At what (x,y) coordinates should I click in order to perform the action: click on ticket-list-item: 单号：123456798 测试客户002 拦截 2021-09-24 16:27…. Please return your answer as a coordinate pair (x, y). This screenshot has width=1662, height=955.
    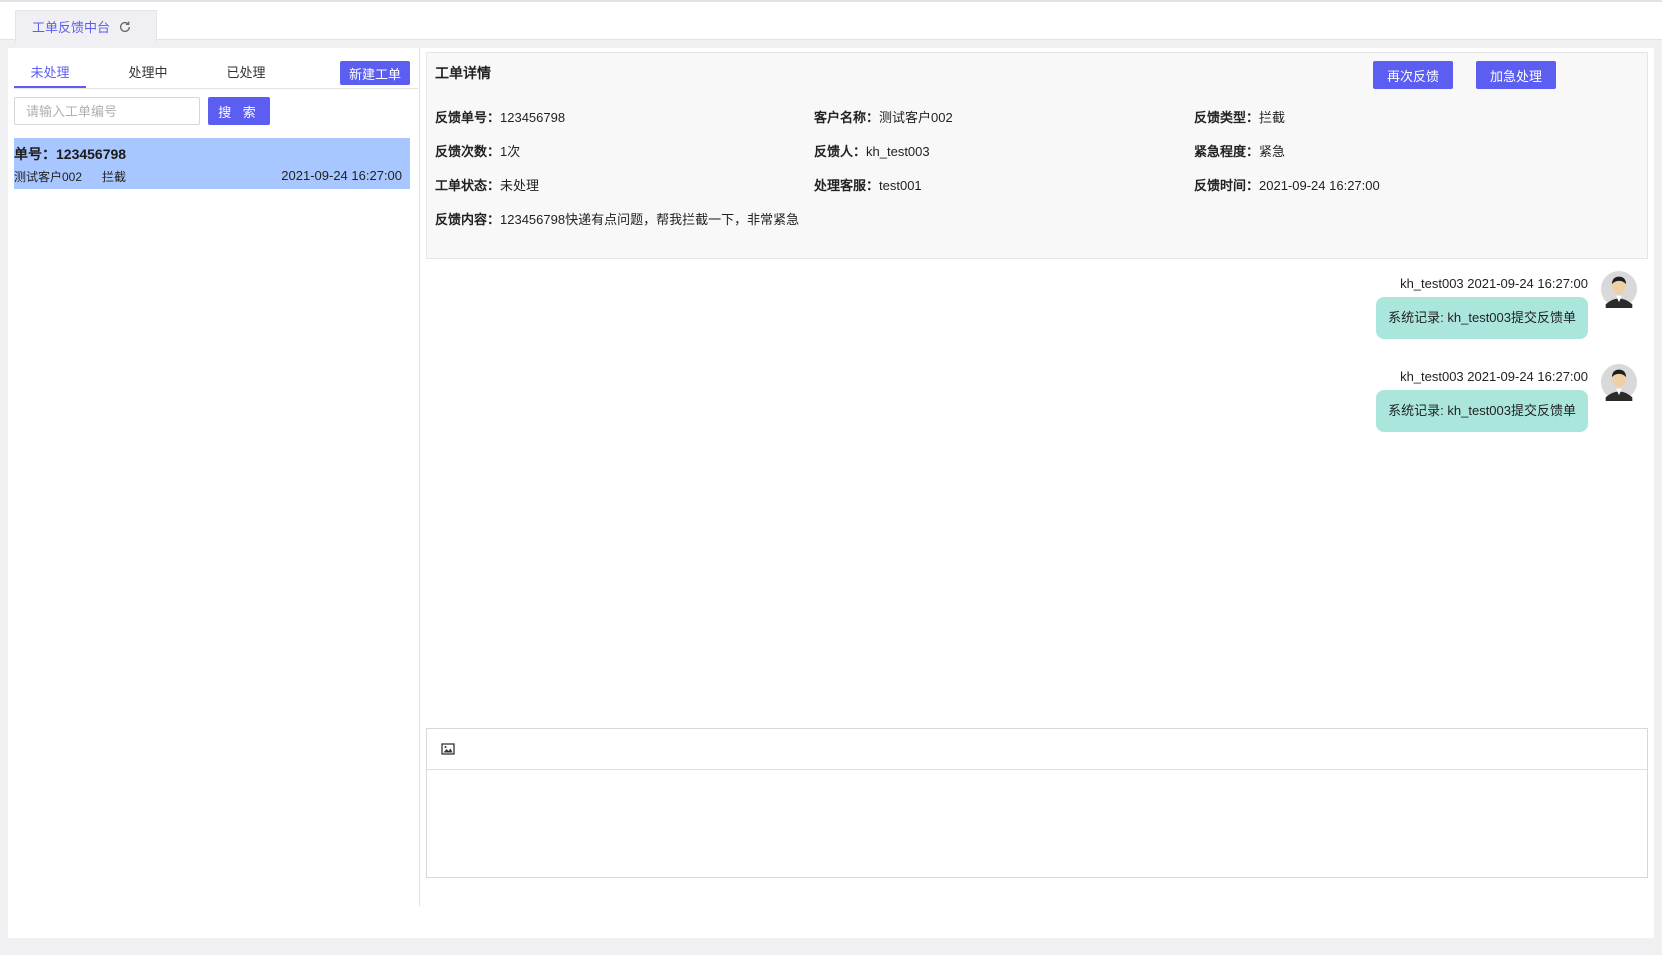
    Looking at the image, I should click on (212, 163).